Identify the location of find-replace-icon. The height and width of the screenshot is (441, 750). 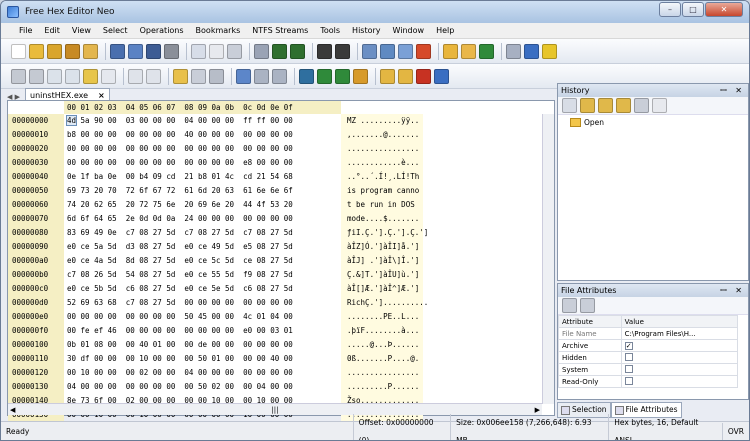
(387, 51).